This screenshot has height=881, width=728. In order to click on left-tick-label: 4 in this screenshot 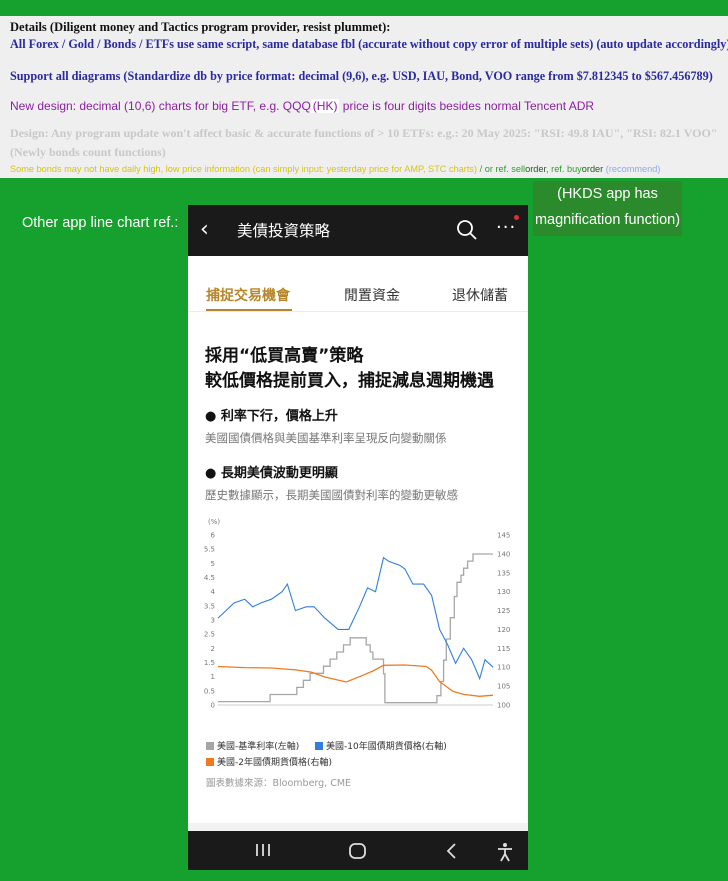, I will do `click(213, 592)`.